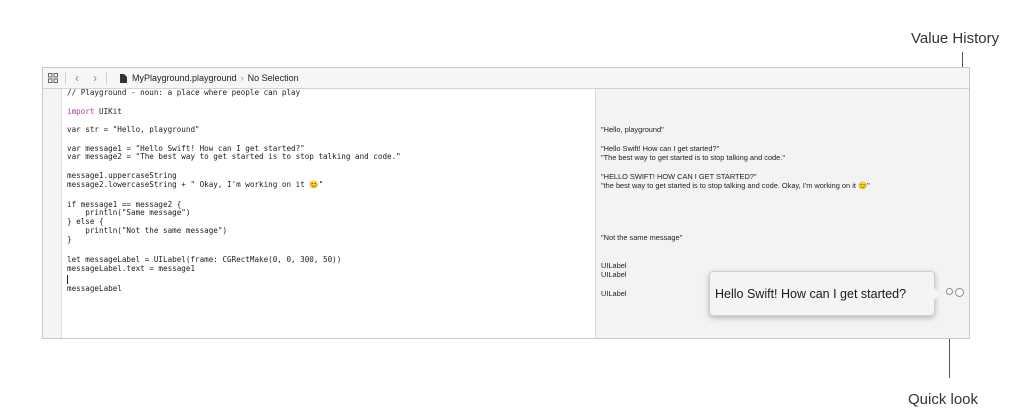  Describe the element at coordinates (94, 111) in the screenshot. I see `code-line-import: import UIKit` at that location.